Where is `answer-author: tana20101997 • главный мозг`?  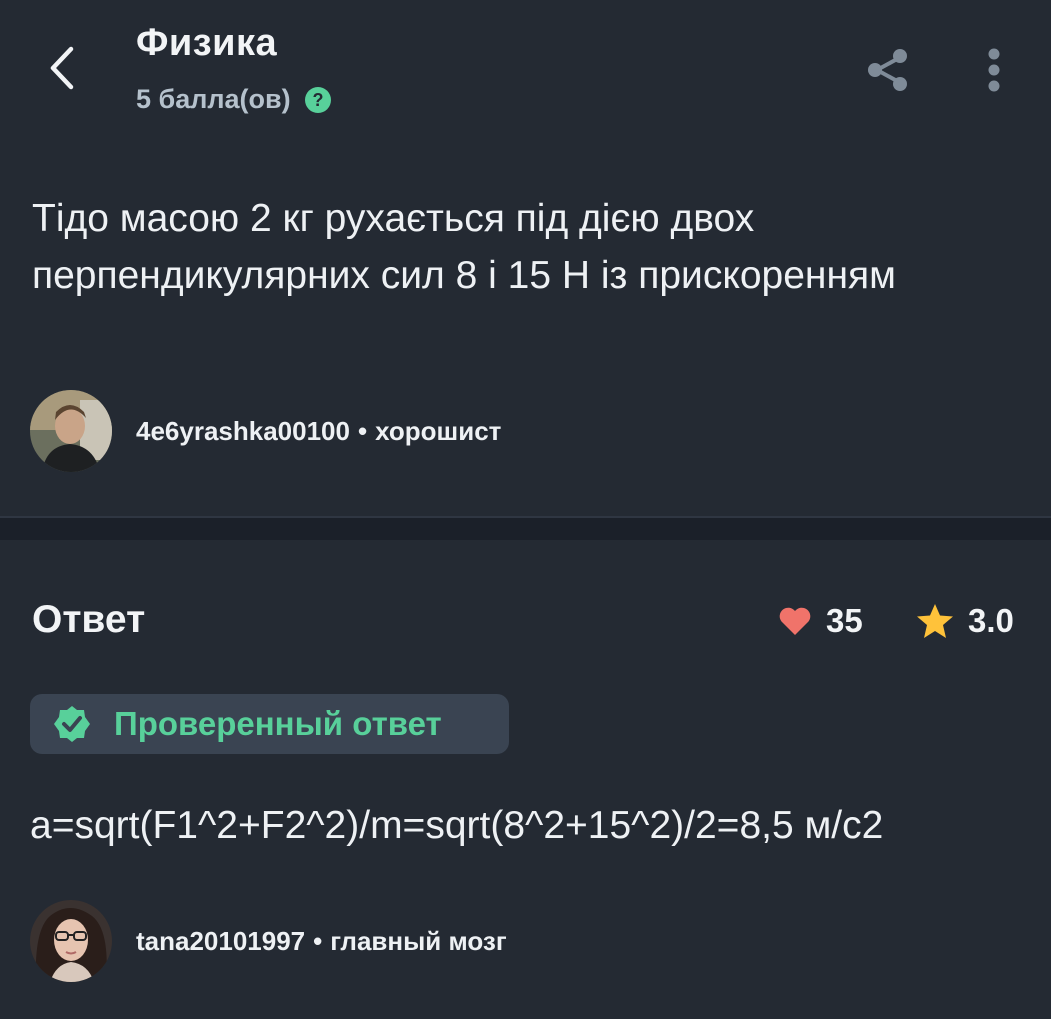
answer-author: tana20101997 • главный мозг is located at coordinates (268, 941).